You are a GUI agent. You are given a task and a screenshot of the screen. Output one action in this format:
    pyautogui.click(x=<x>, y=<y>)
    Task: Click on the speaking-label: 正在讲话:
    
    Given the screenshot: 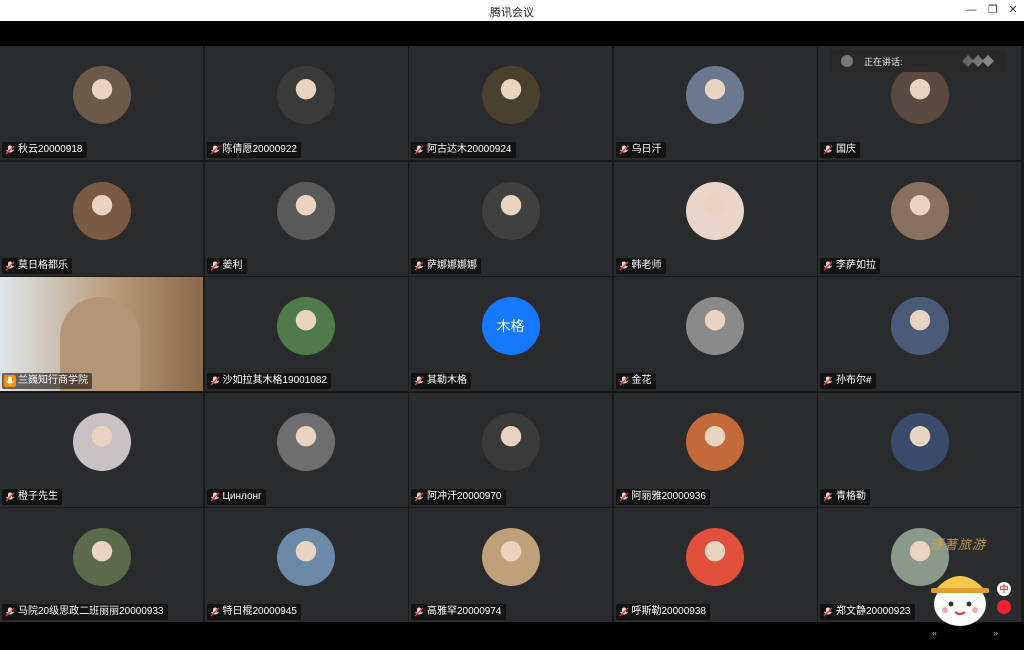 What is the action you would take?
    pyautogui.click(x=883, y=62)
    